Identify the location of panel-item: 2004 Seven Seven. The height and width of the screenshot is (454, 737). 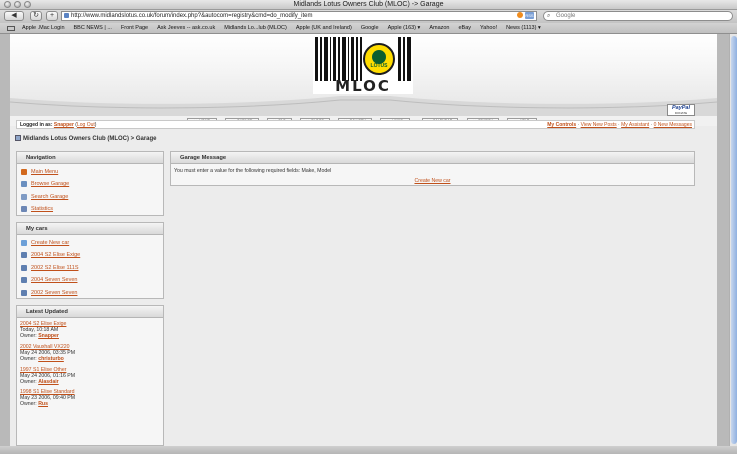
(90, 280).